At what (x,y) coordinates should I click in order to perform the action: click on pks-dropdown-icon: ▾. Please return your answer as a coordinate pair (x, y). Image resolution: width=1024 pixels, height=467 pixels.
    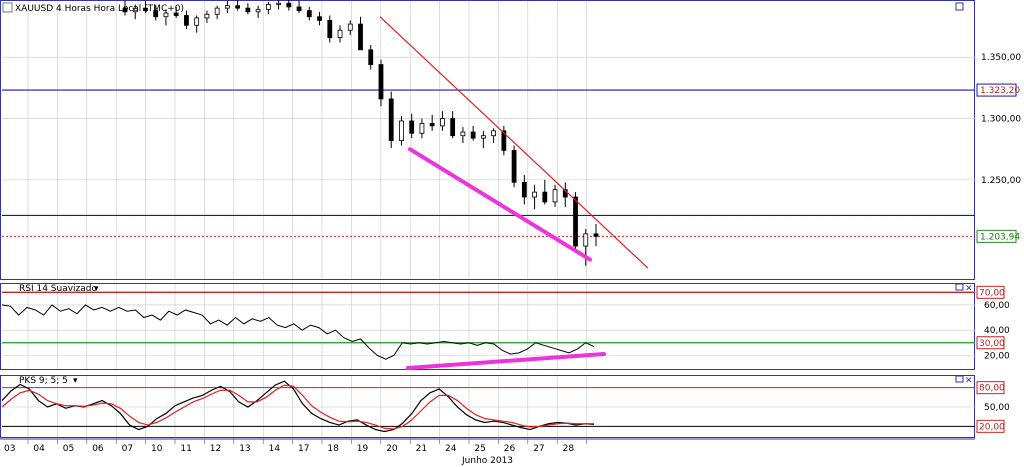
    Looking at the image, I should click on (75, 381).